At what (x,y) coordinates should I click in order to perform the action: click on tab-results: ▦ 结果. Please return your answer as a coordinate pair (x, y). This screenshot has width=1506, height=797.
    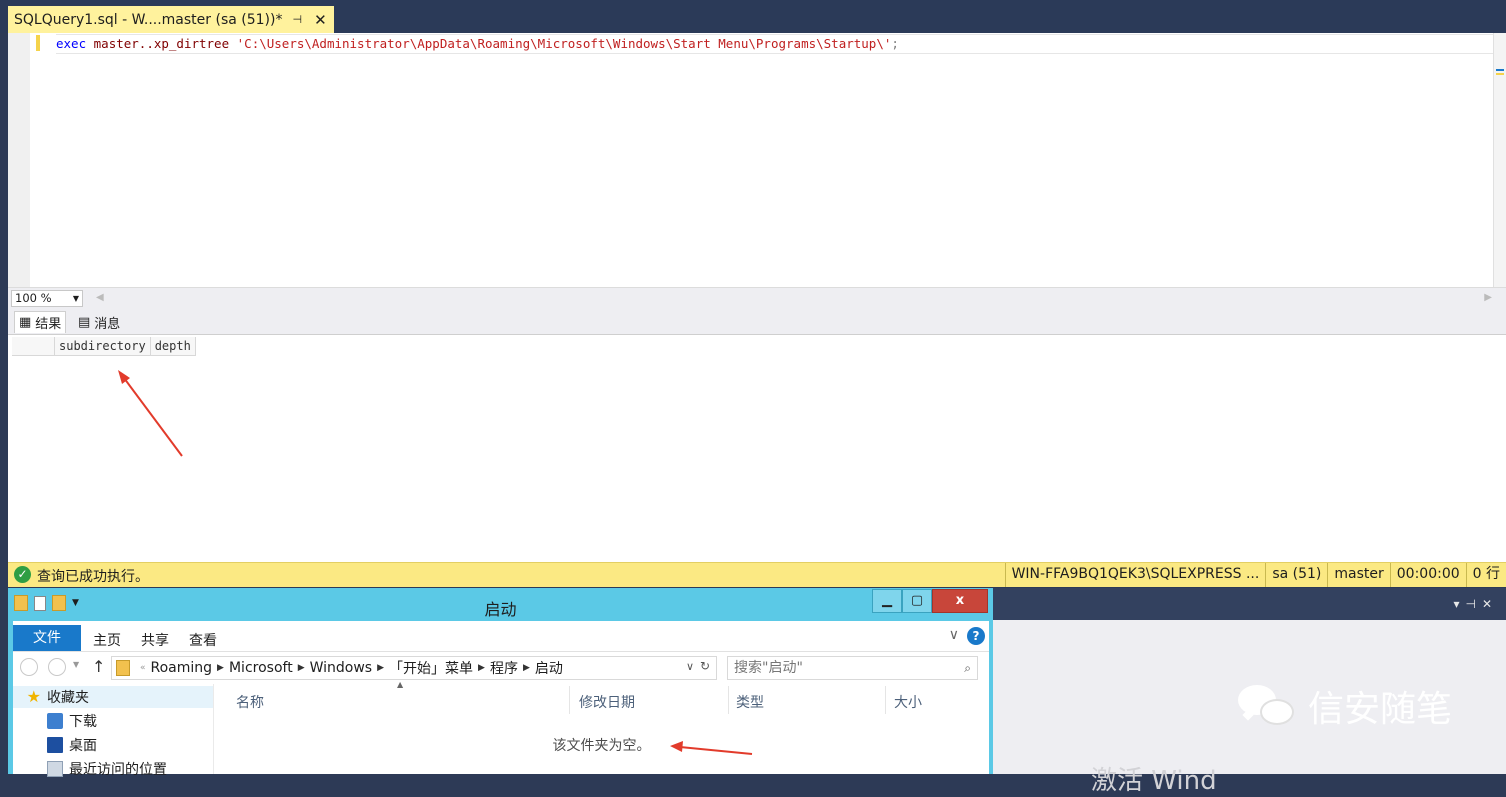
    Looking at the image, I should click on (40, 322).